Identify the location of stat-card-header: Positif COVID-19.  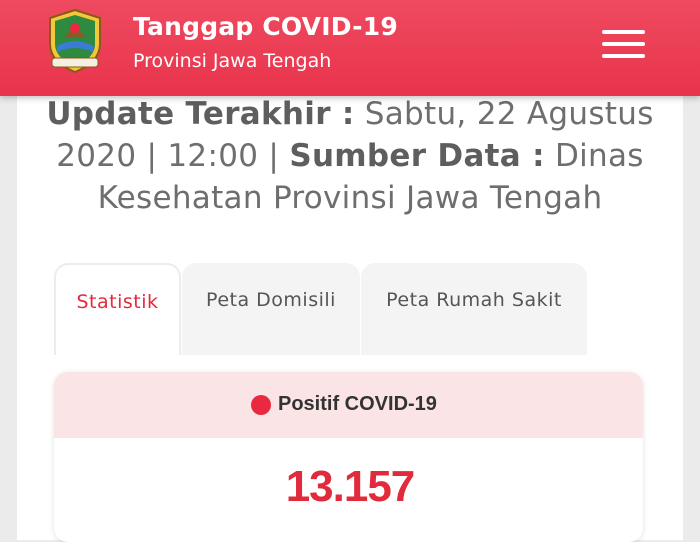
(348, 405).